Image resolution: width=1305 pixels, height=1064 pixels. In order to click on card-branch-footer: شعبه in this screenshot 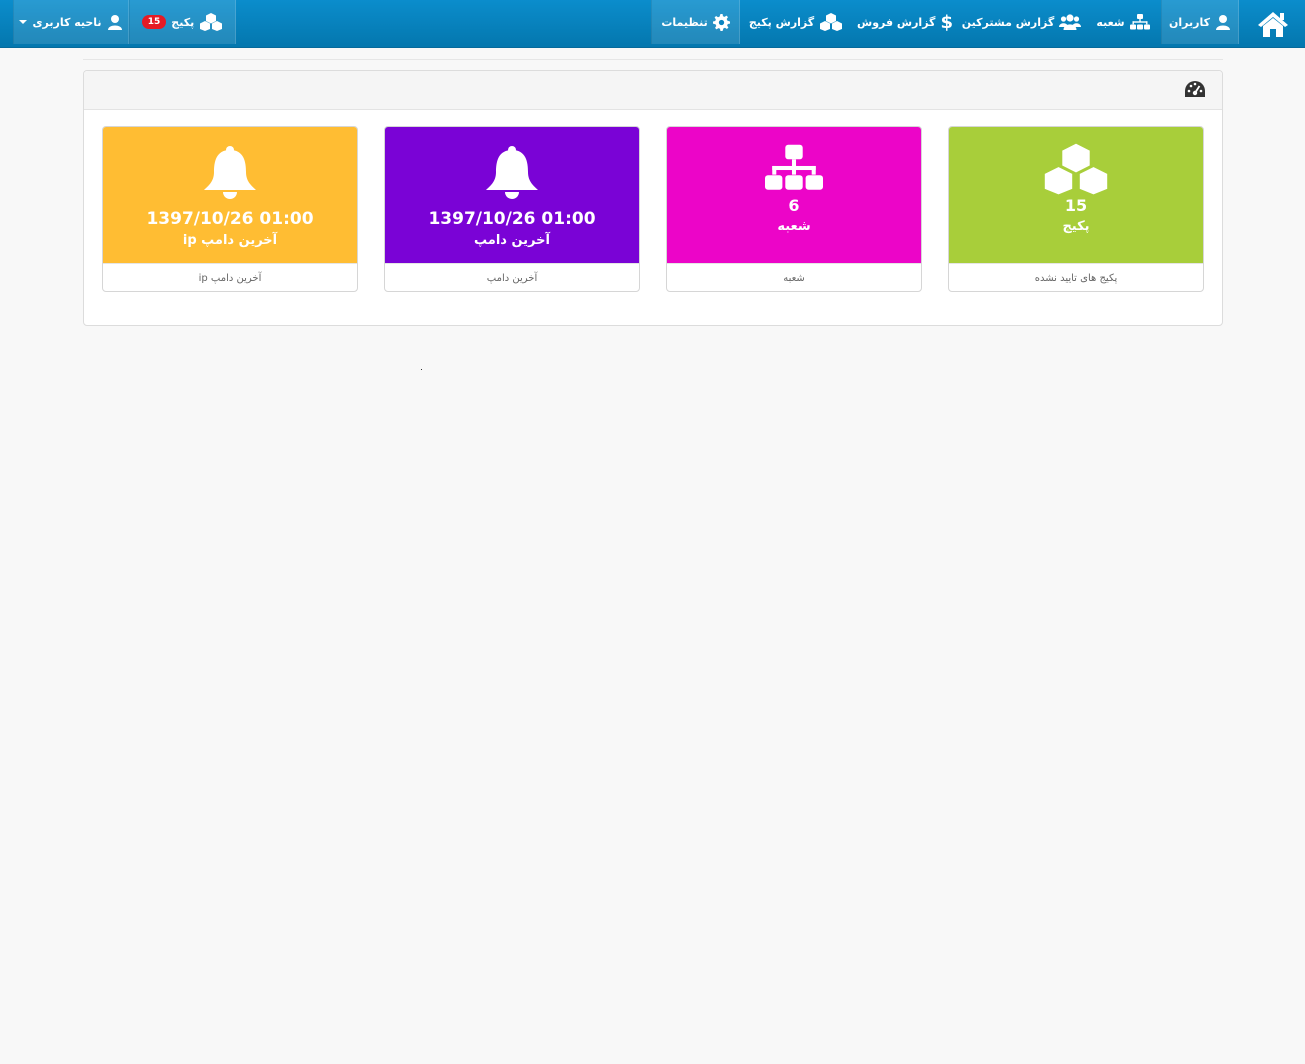, I will do `click(794, 277)`.